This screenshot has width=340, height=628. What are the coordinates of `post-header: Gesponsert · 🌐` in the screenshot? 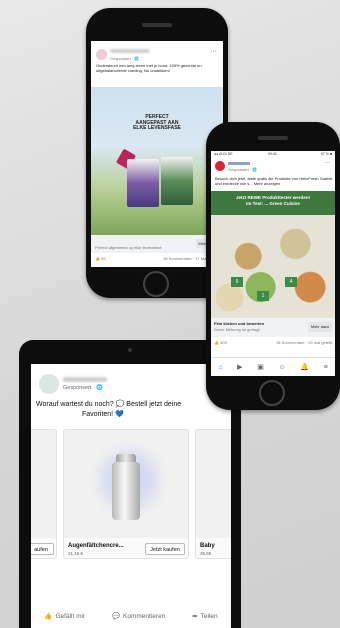 It's located at (129, 387).